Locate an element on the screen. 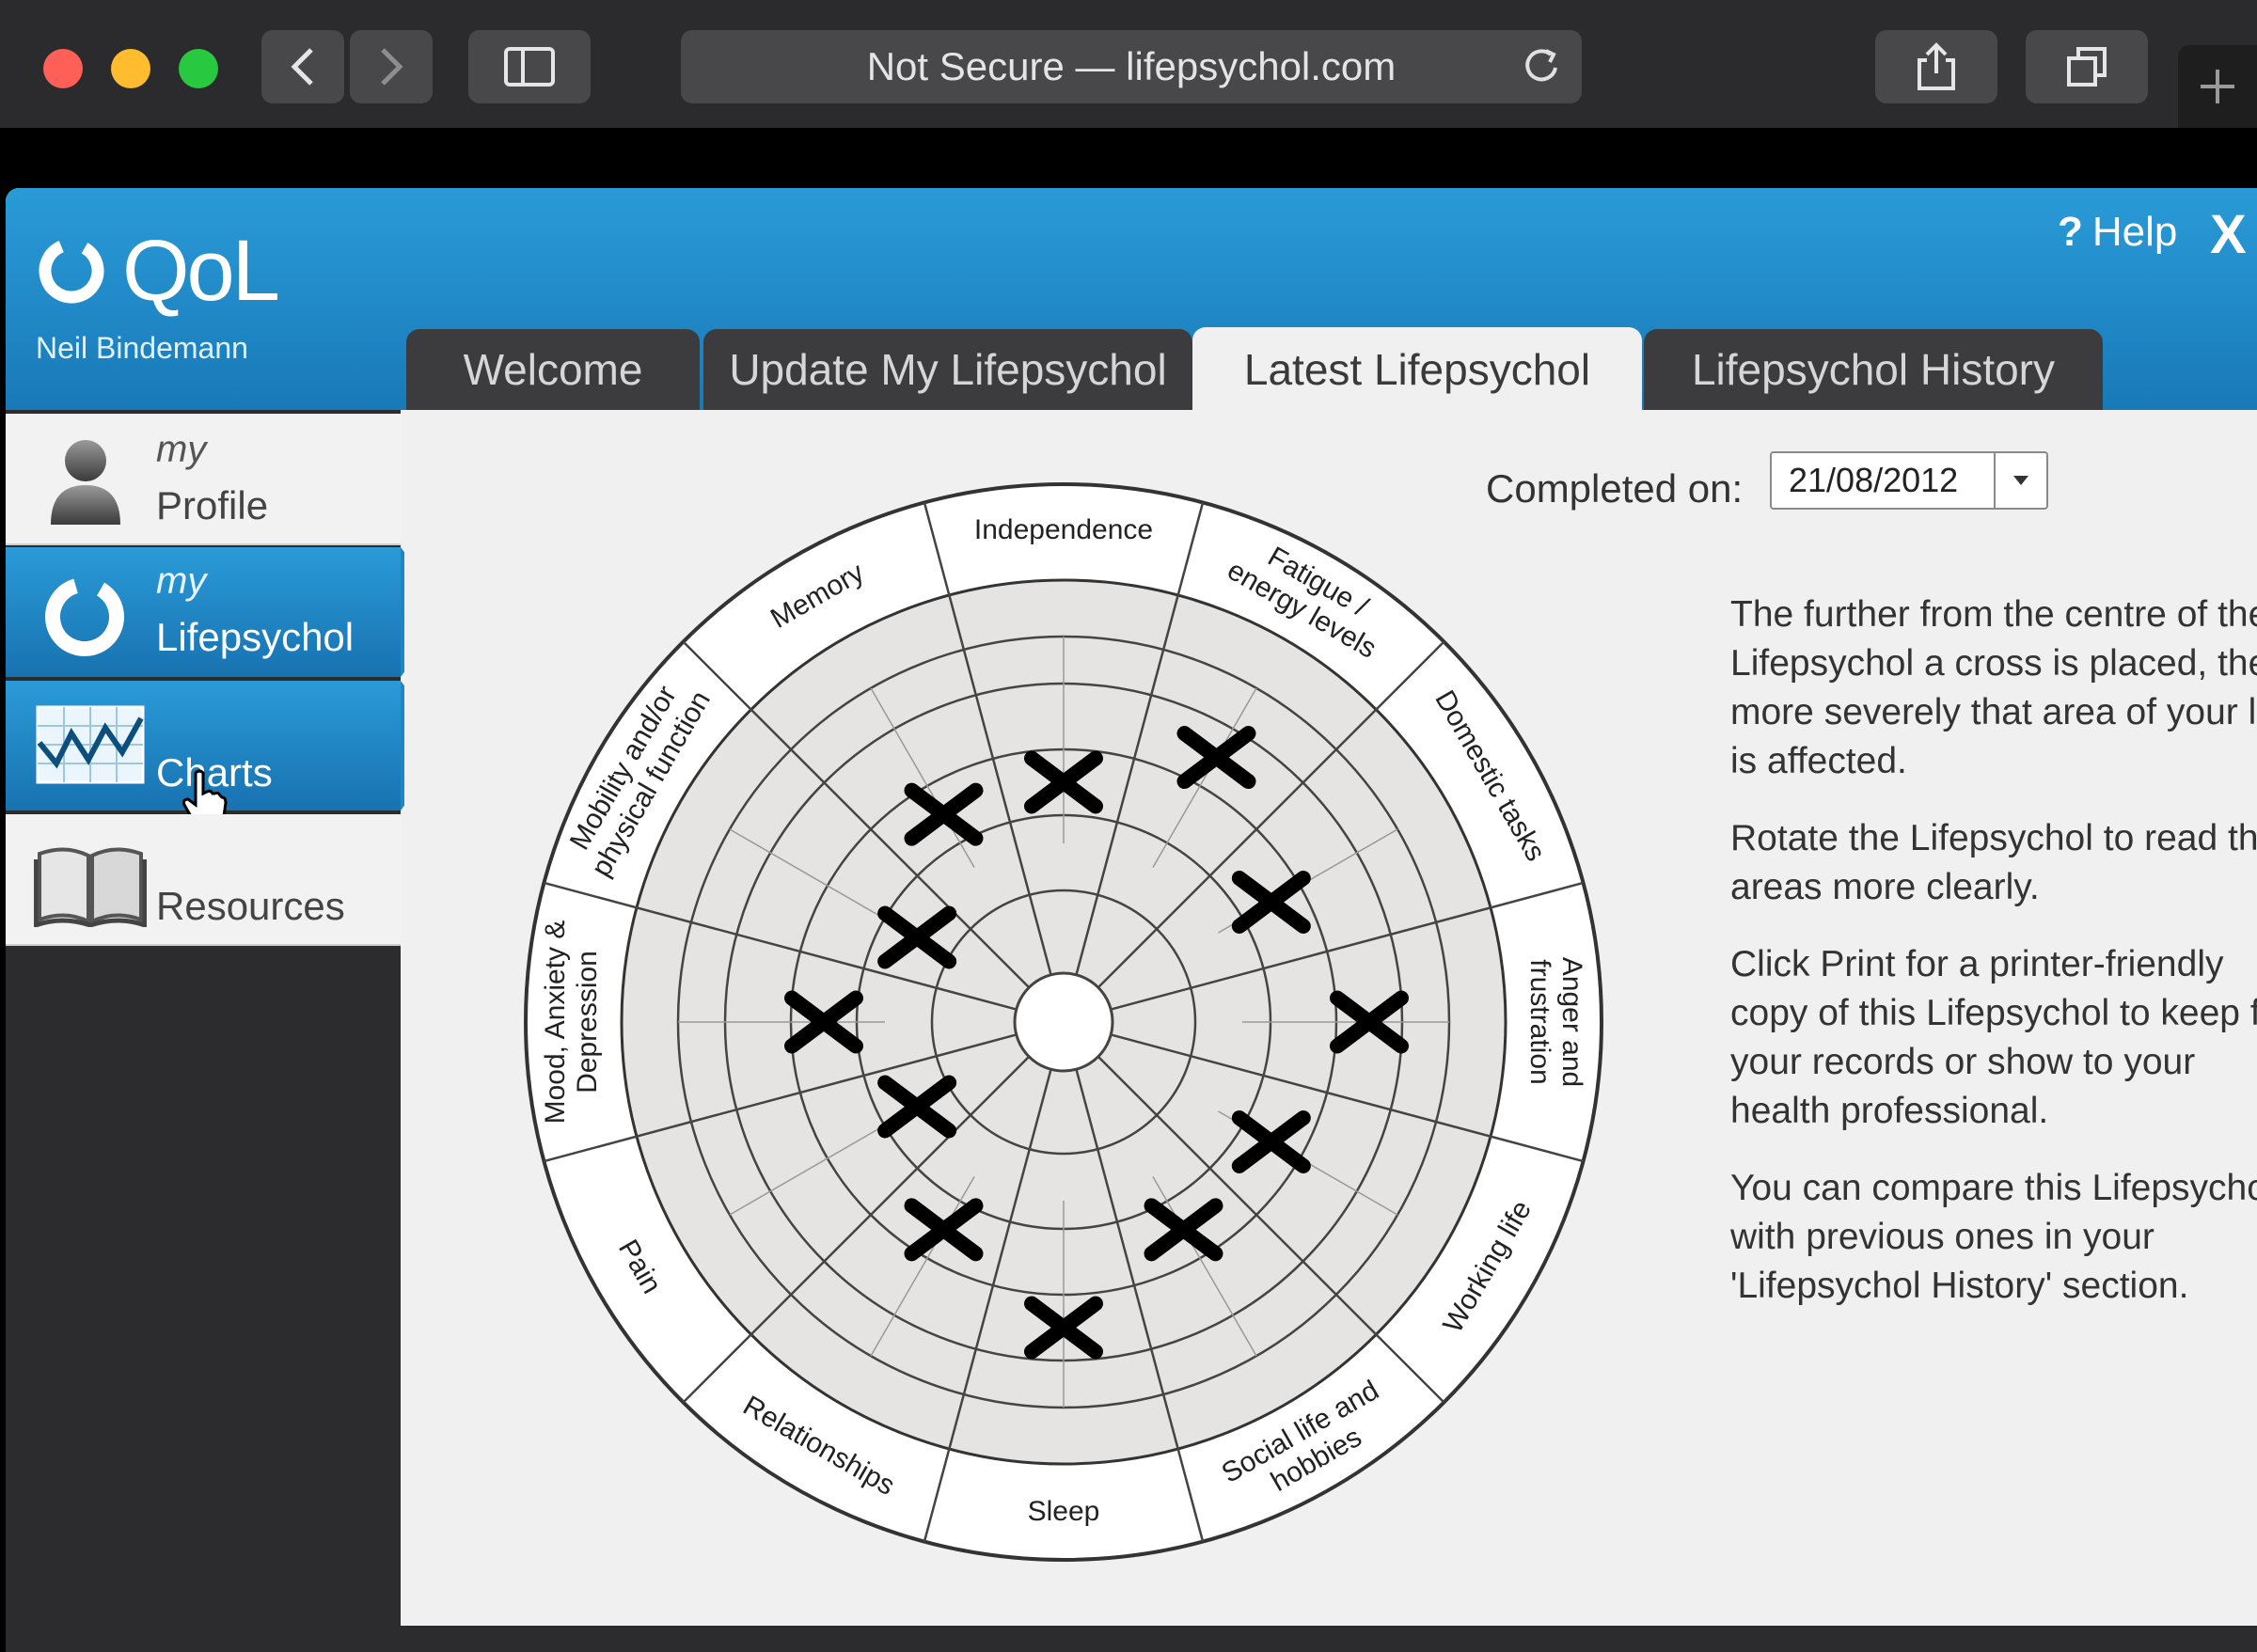  browser-toolbar: Not Secure — lifepsychol.com is located at coordinates (1129, 64).